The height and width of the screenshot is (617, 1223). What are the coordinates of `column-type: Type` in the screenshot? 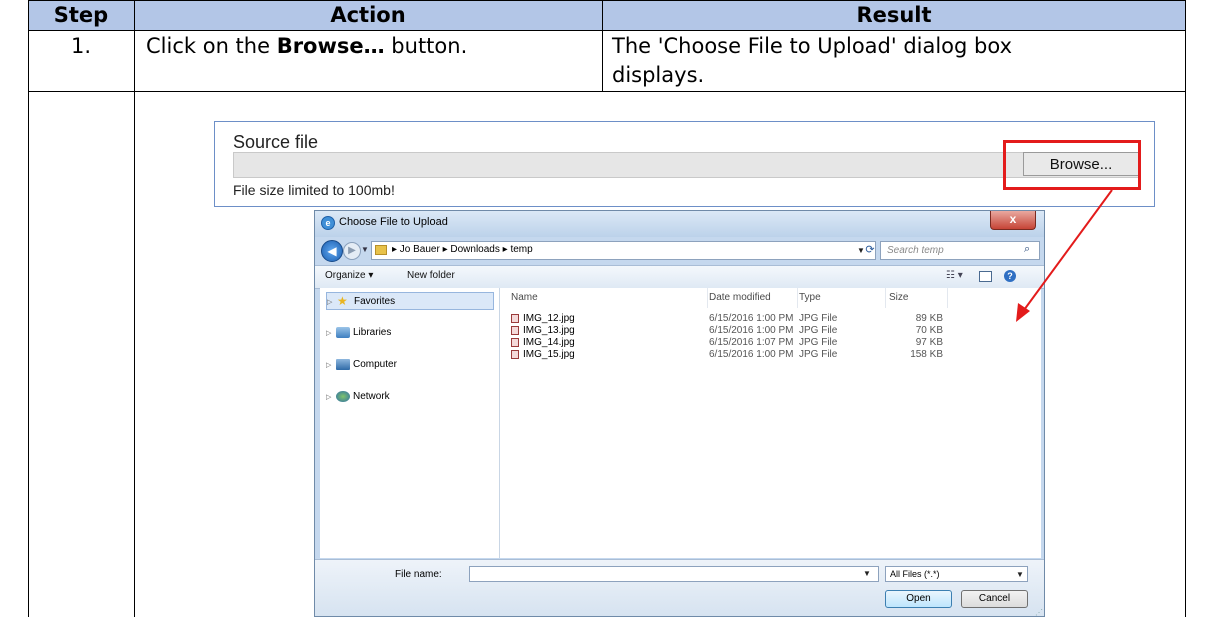 It's located at (842, 298).